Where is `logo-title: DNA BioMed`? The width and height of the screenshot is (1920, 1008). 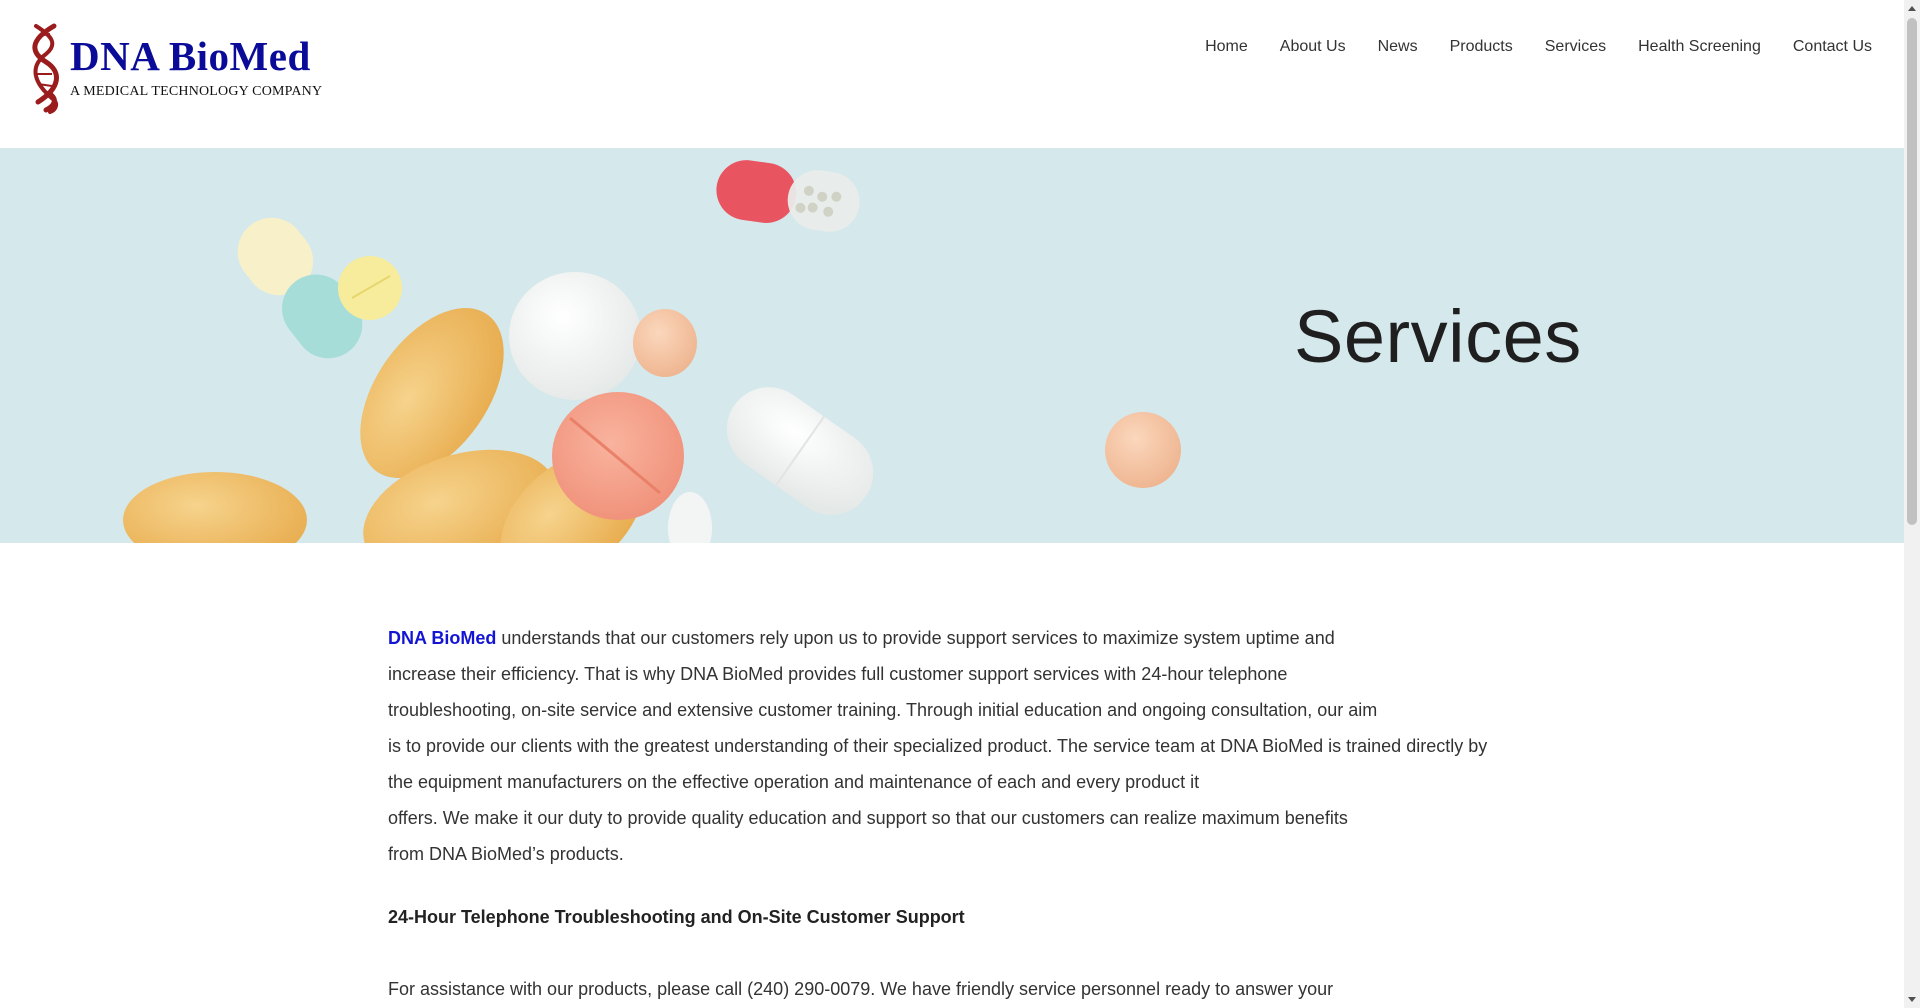
logo-title: DNA BioMed is located at coordinates (190, 56).